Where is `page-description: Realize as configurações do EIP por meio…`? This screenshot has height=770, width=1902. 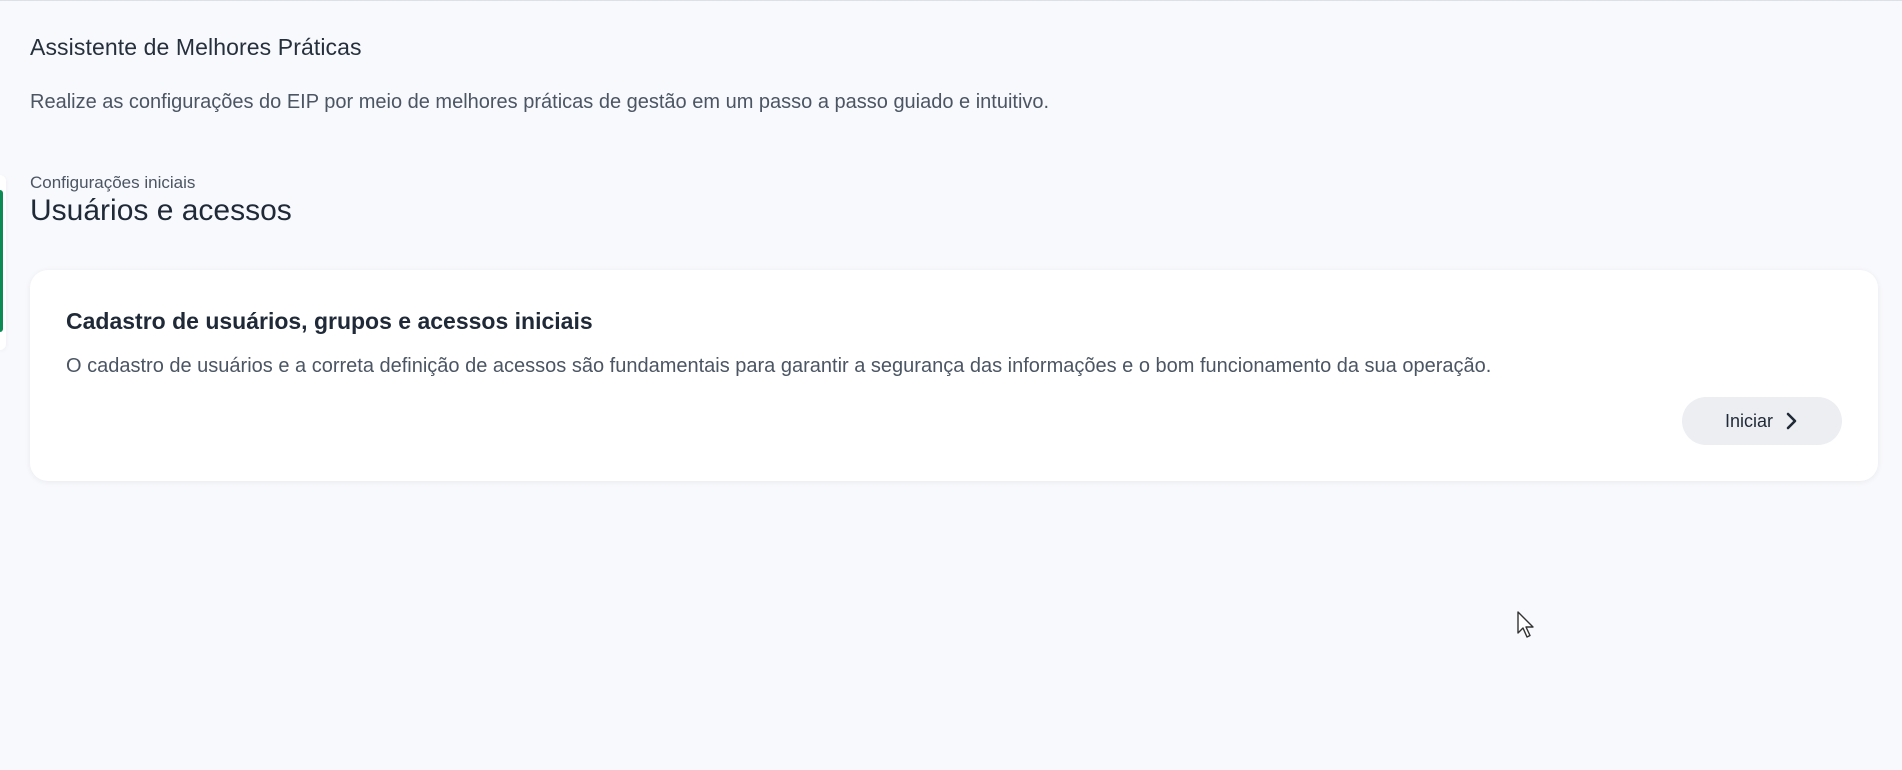
page-description: Realize as configurações do EIP por meio… is located at coordinates (540, 102).